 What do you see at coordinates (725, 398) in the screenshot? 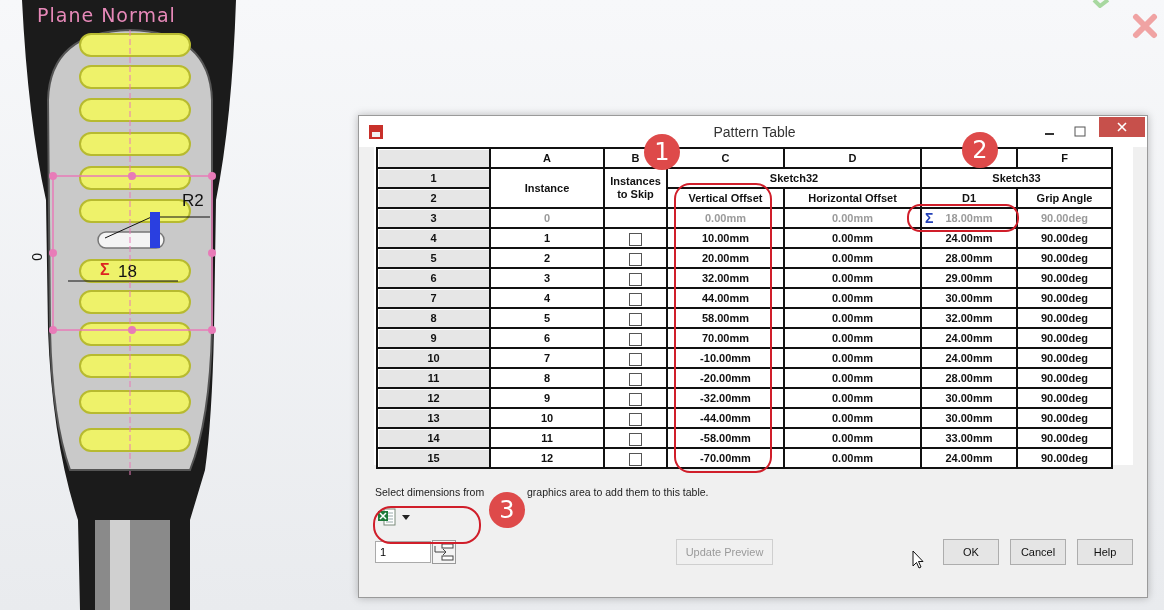
I see `table-cell: -32.00mm` at bounding box center [725, 398].